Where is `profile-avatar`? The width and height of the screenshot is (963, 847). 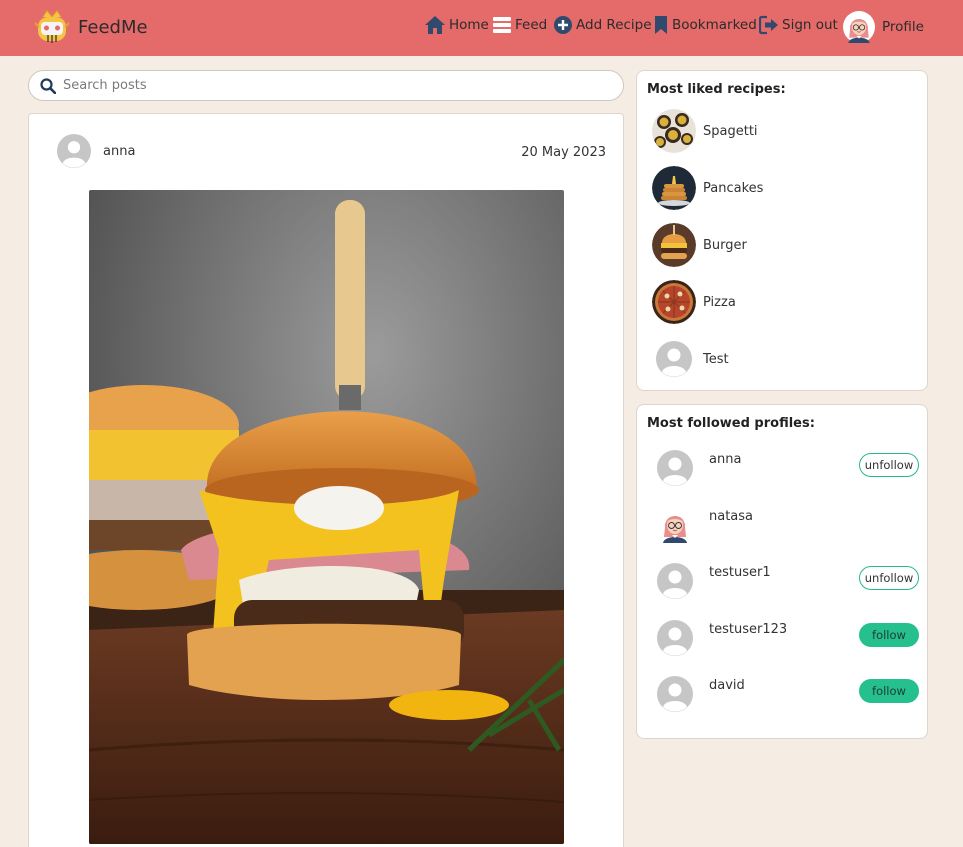
profile-avatar is located at coordinates (859, 27).